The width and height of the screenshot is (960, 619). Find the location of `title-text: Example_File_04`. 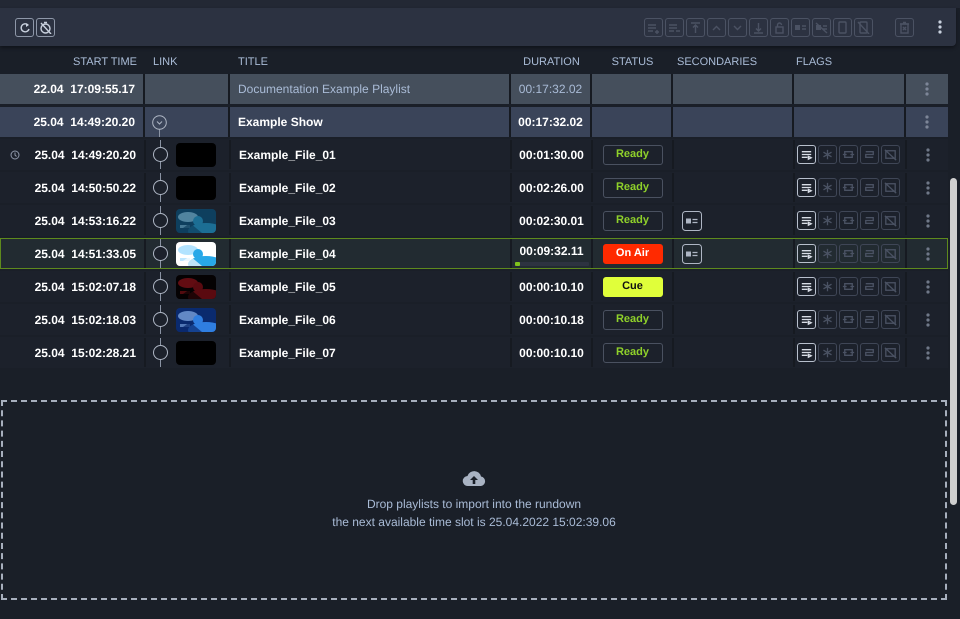

title-text: Example_File_04 is located at coordinates (287, 254).